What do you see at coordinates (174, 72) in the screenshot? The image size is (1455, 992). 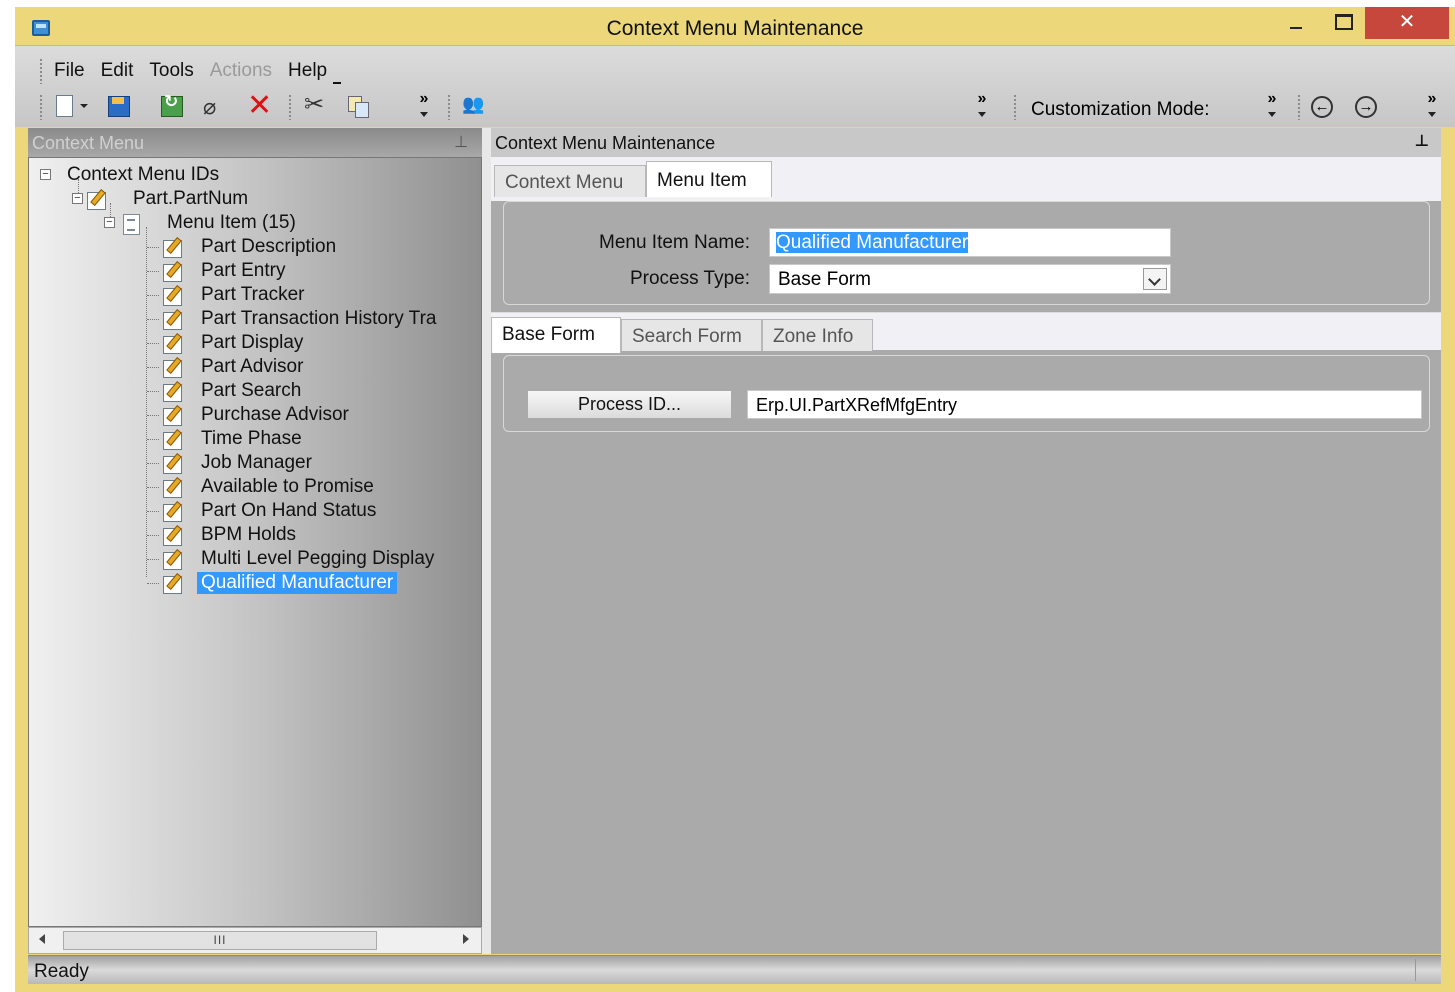 I see `menu-tools: Tools` at bounding box center [174, 72].